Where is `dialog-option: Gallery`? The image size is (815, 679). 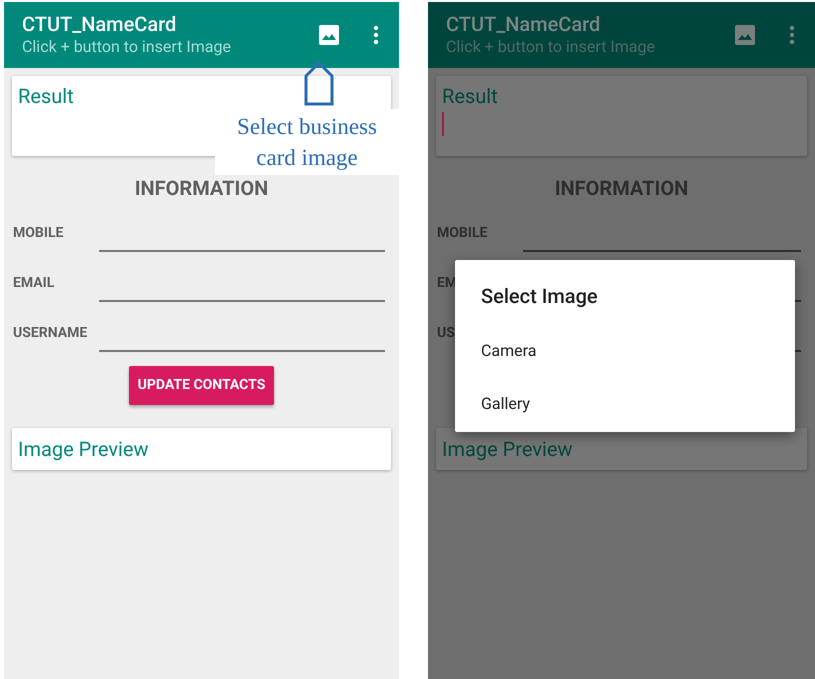 dialog-option: Gallery is located at coordinates (625, 403).